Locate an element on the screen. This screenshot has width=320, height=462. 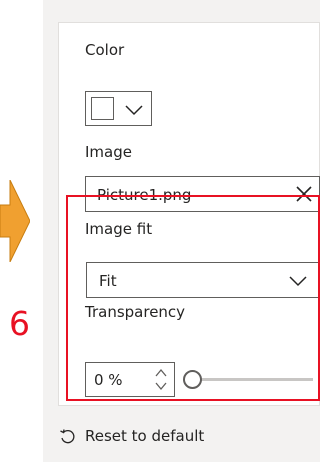
color-swatch is located at coordinates (102, 108).